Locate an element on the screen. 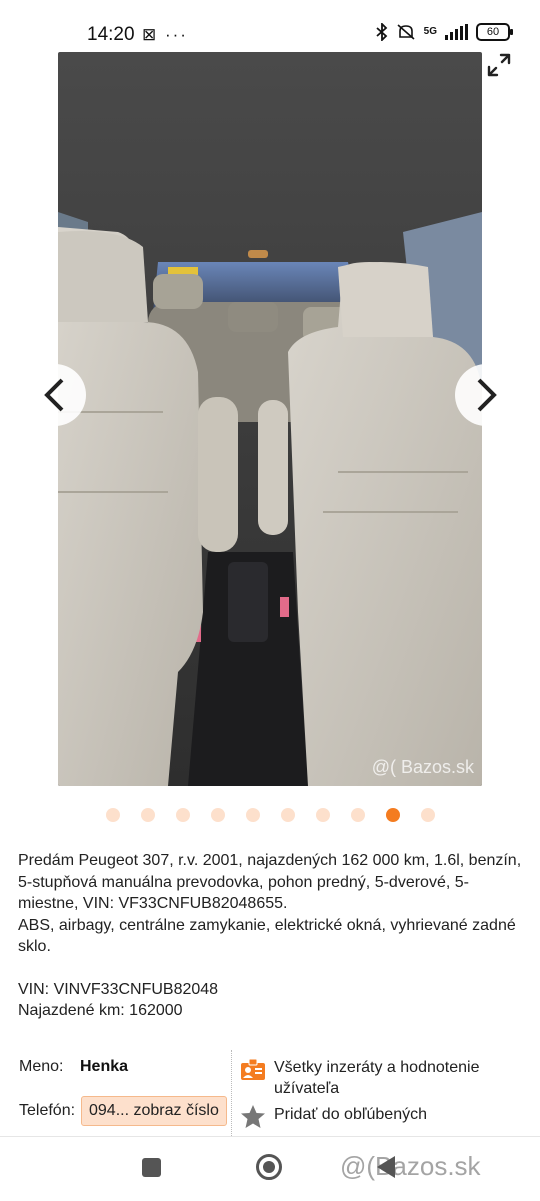  battery-level: 60 is located at coordinates (493, 32).